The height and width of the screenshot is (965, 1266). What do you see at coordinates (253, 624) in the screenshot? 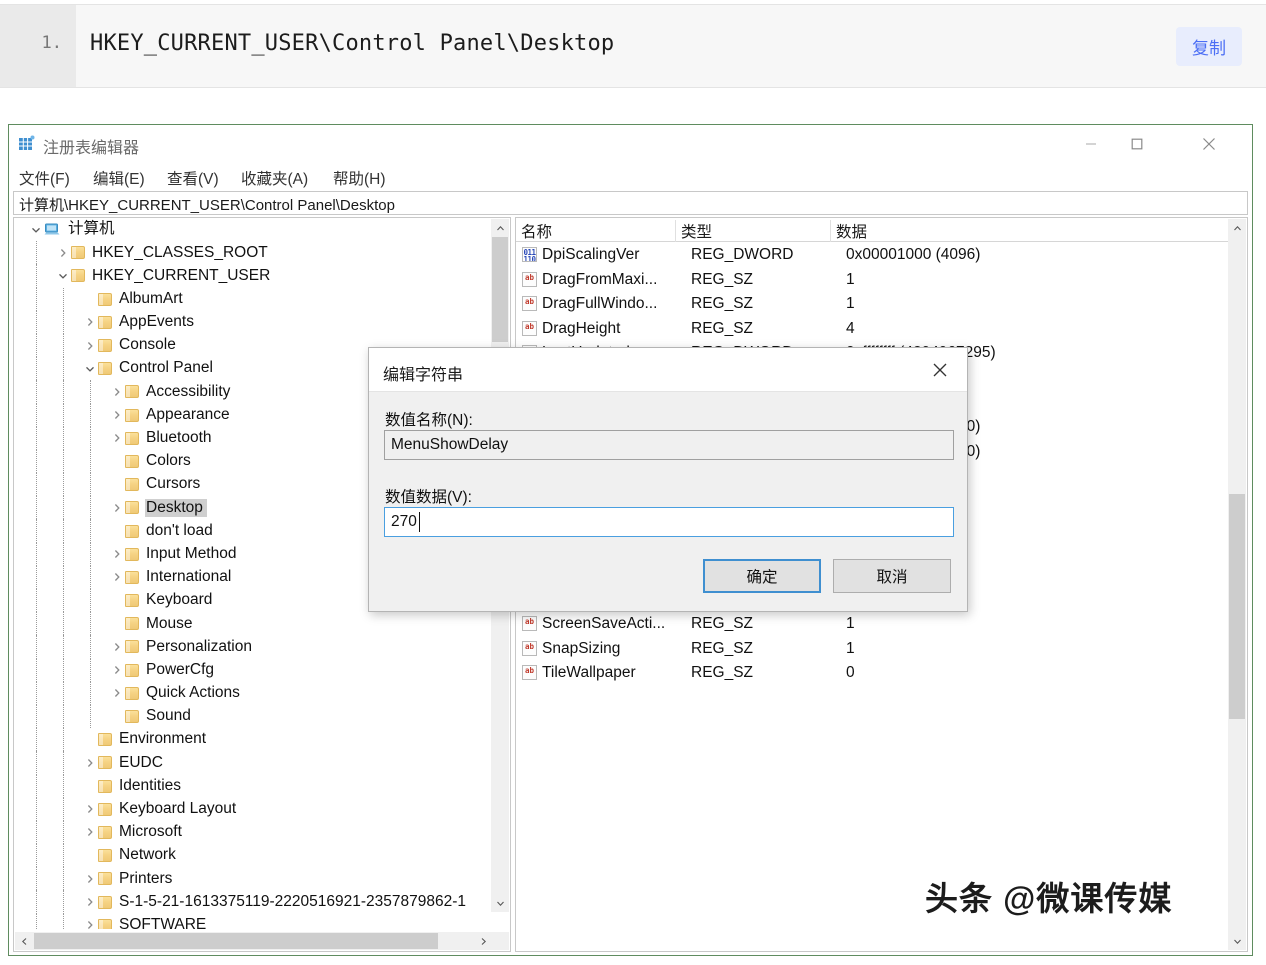
I see `tree-node-mouse: Mouse` at bounding box center [253, 624].